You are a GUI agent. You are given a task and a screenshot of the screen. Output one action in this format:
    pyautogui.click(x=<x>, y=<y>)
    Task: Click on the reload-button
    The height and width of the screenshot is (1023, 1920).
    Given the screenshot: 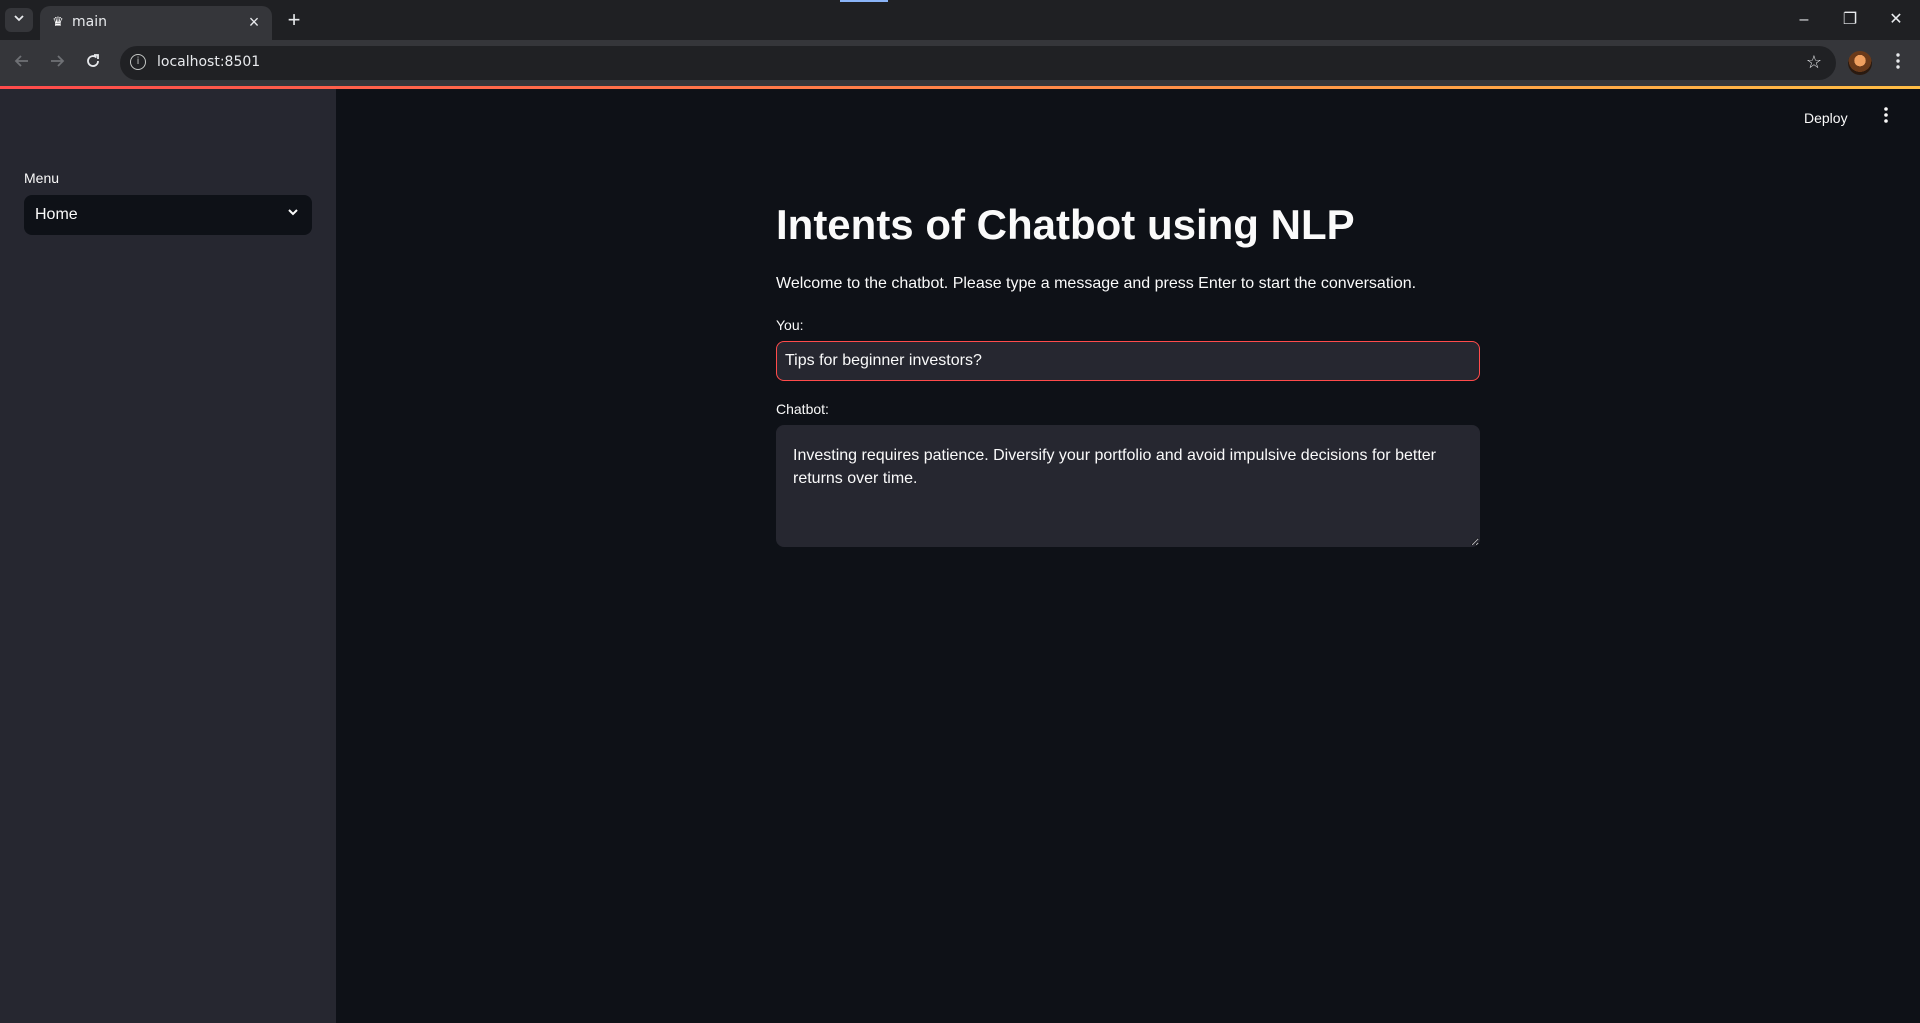 What is the action you would take?
    pyautogui.click(x=93, y=63)
    